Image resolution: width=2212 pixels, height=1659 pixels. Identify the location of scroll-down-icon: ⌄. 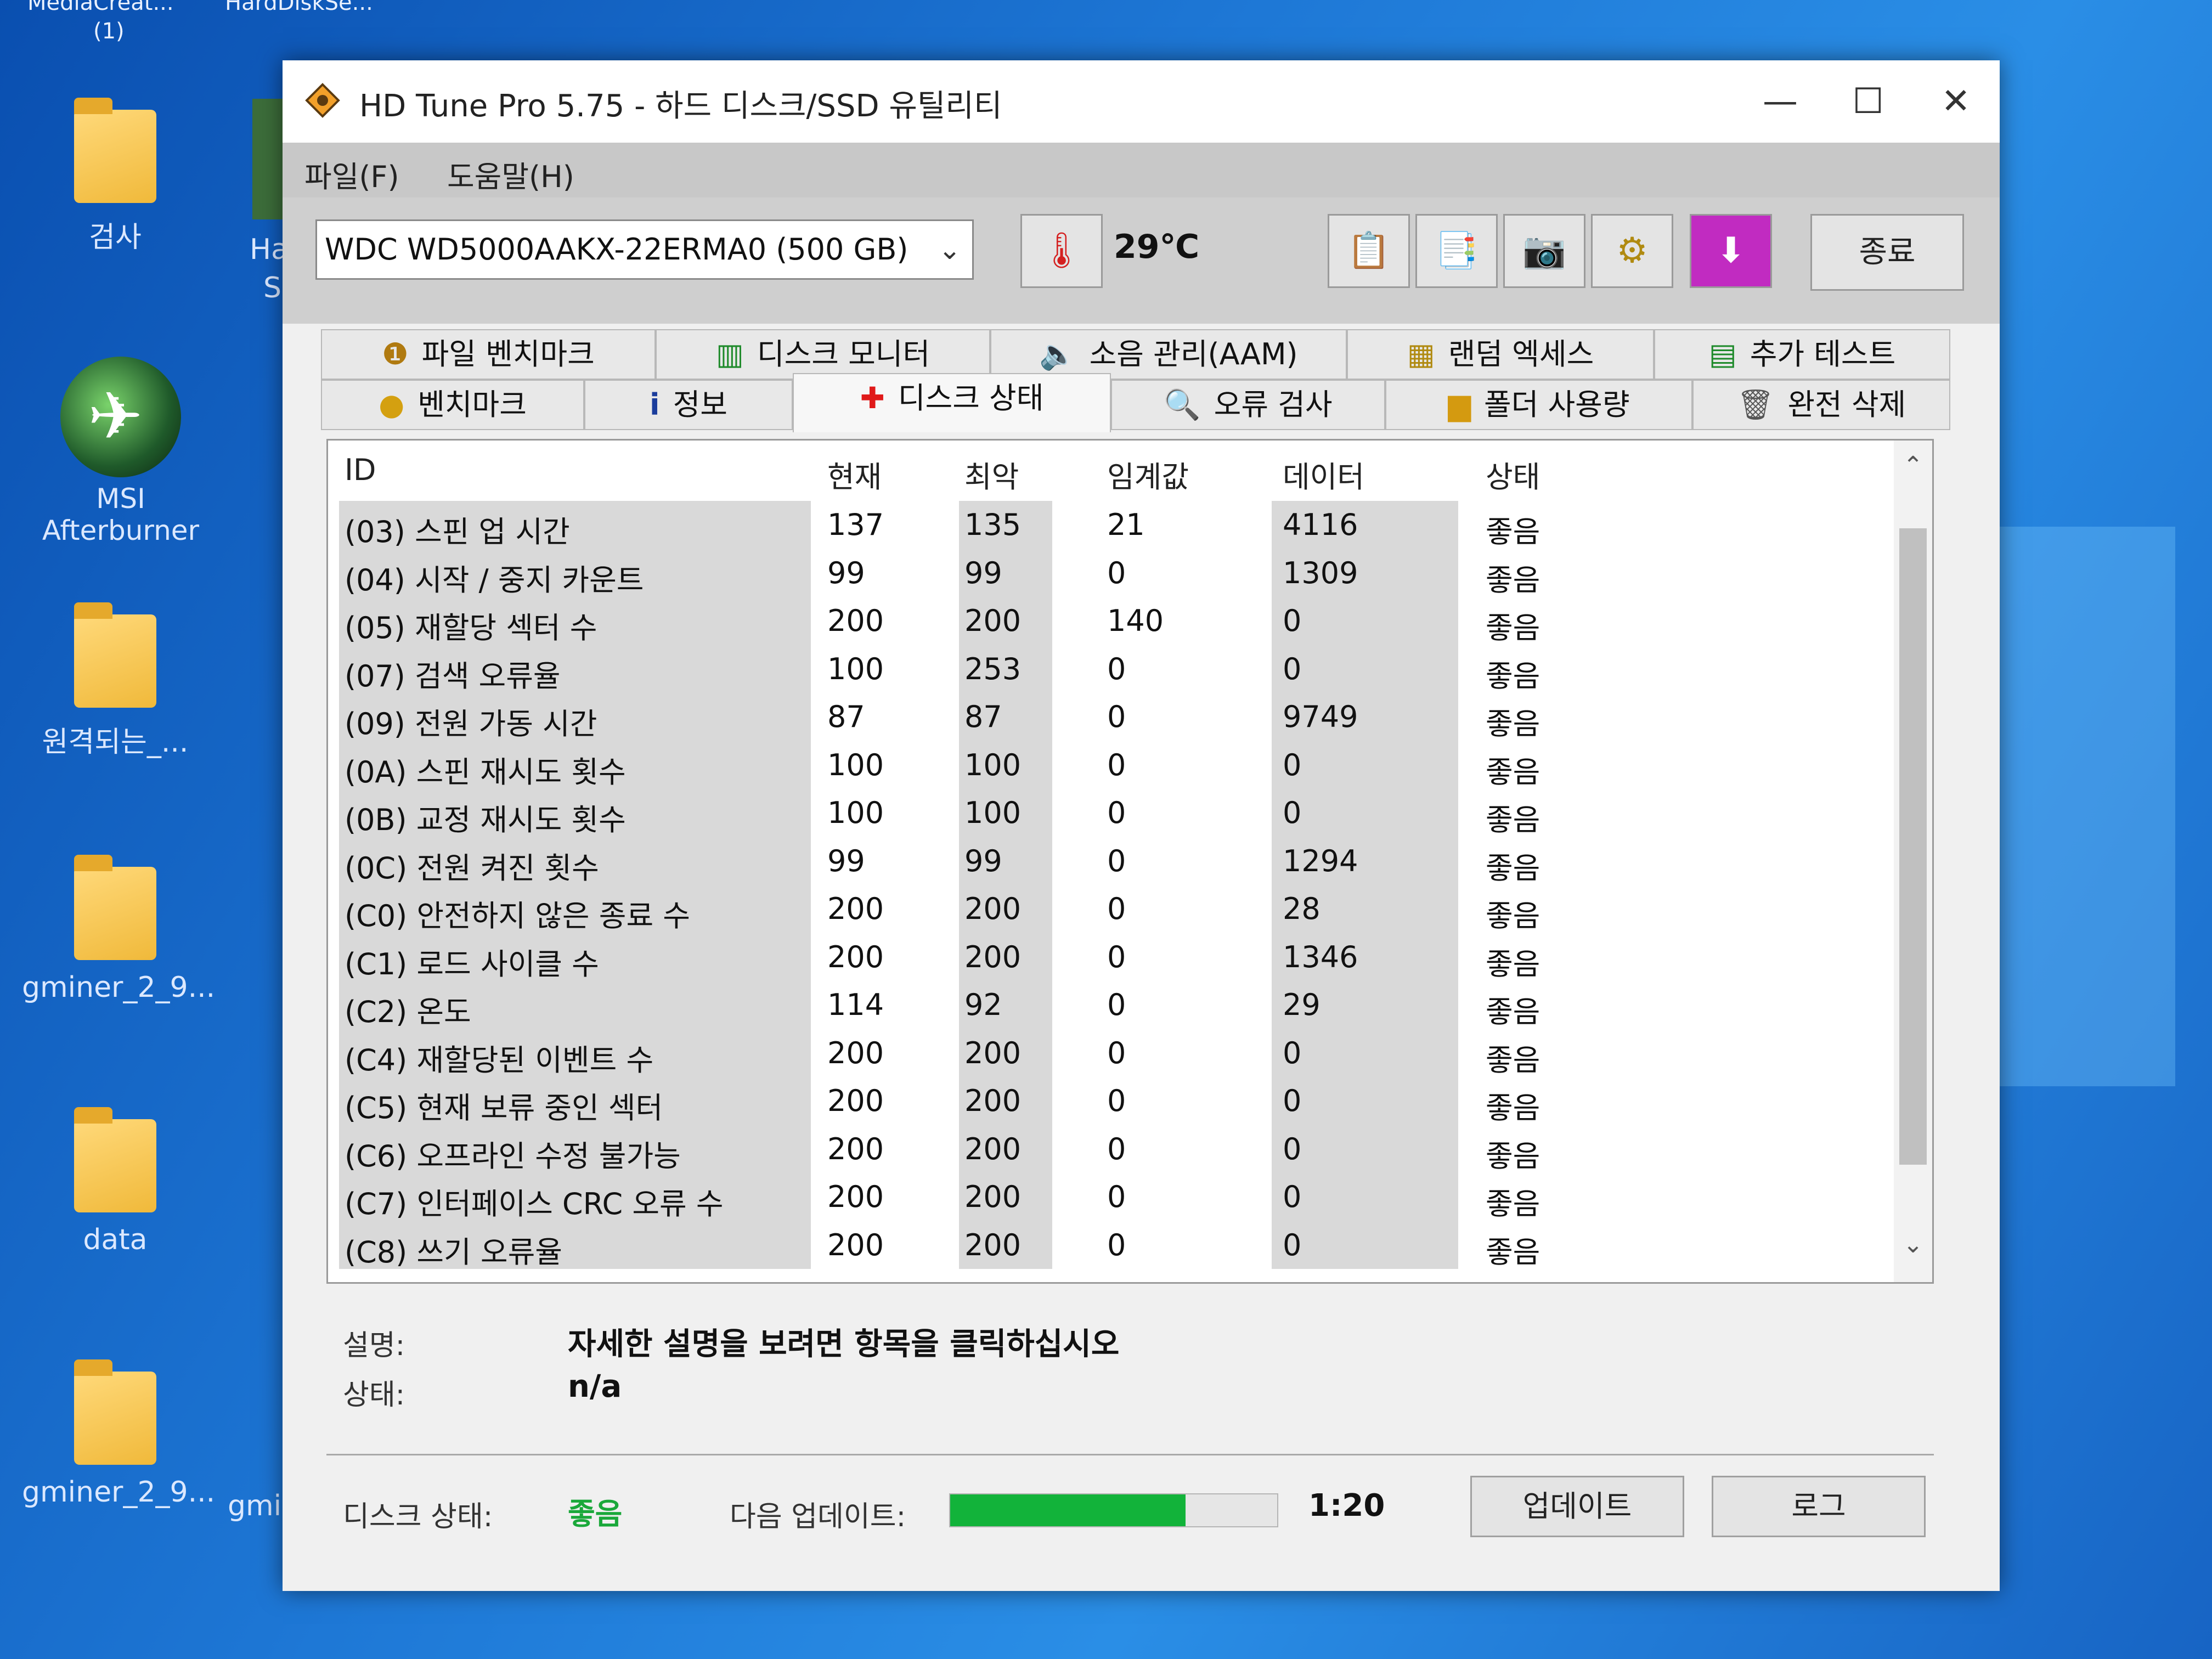
(1913, 1245).